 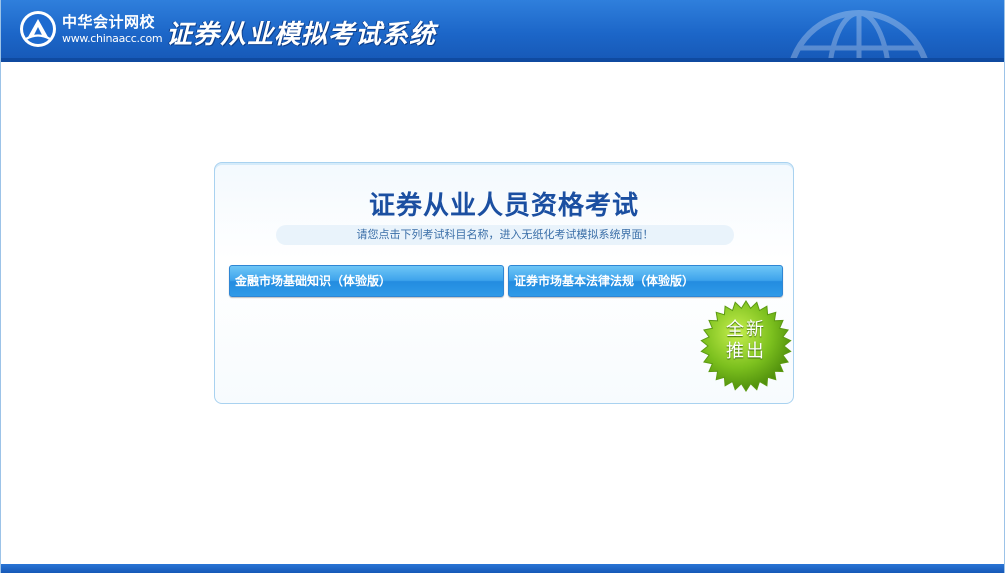 I want to click on new-release-badge: 全新 推出, so click(x=746, y=346).